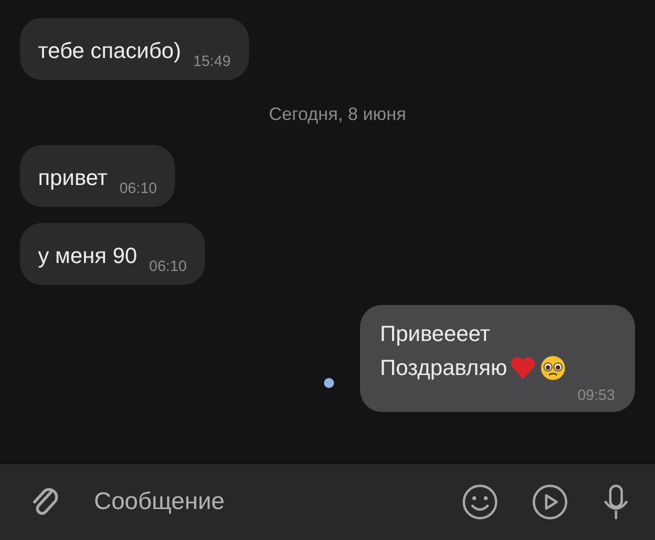 This screenshot has width=655, height=540. I want to click on message-time: 15:49, so click(212, 61).